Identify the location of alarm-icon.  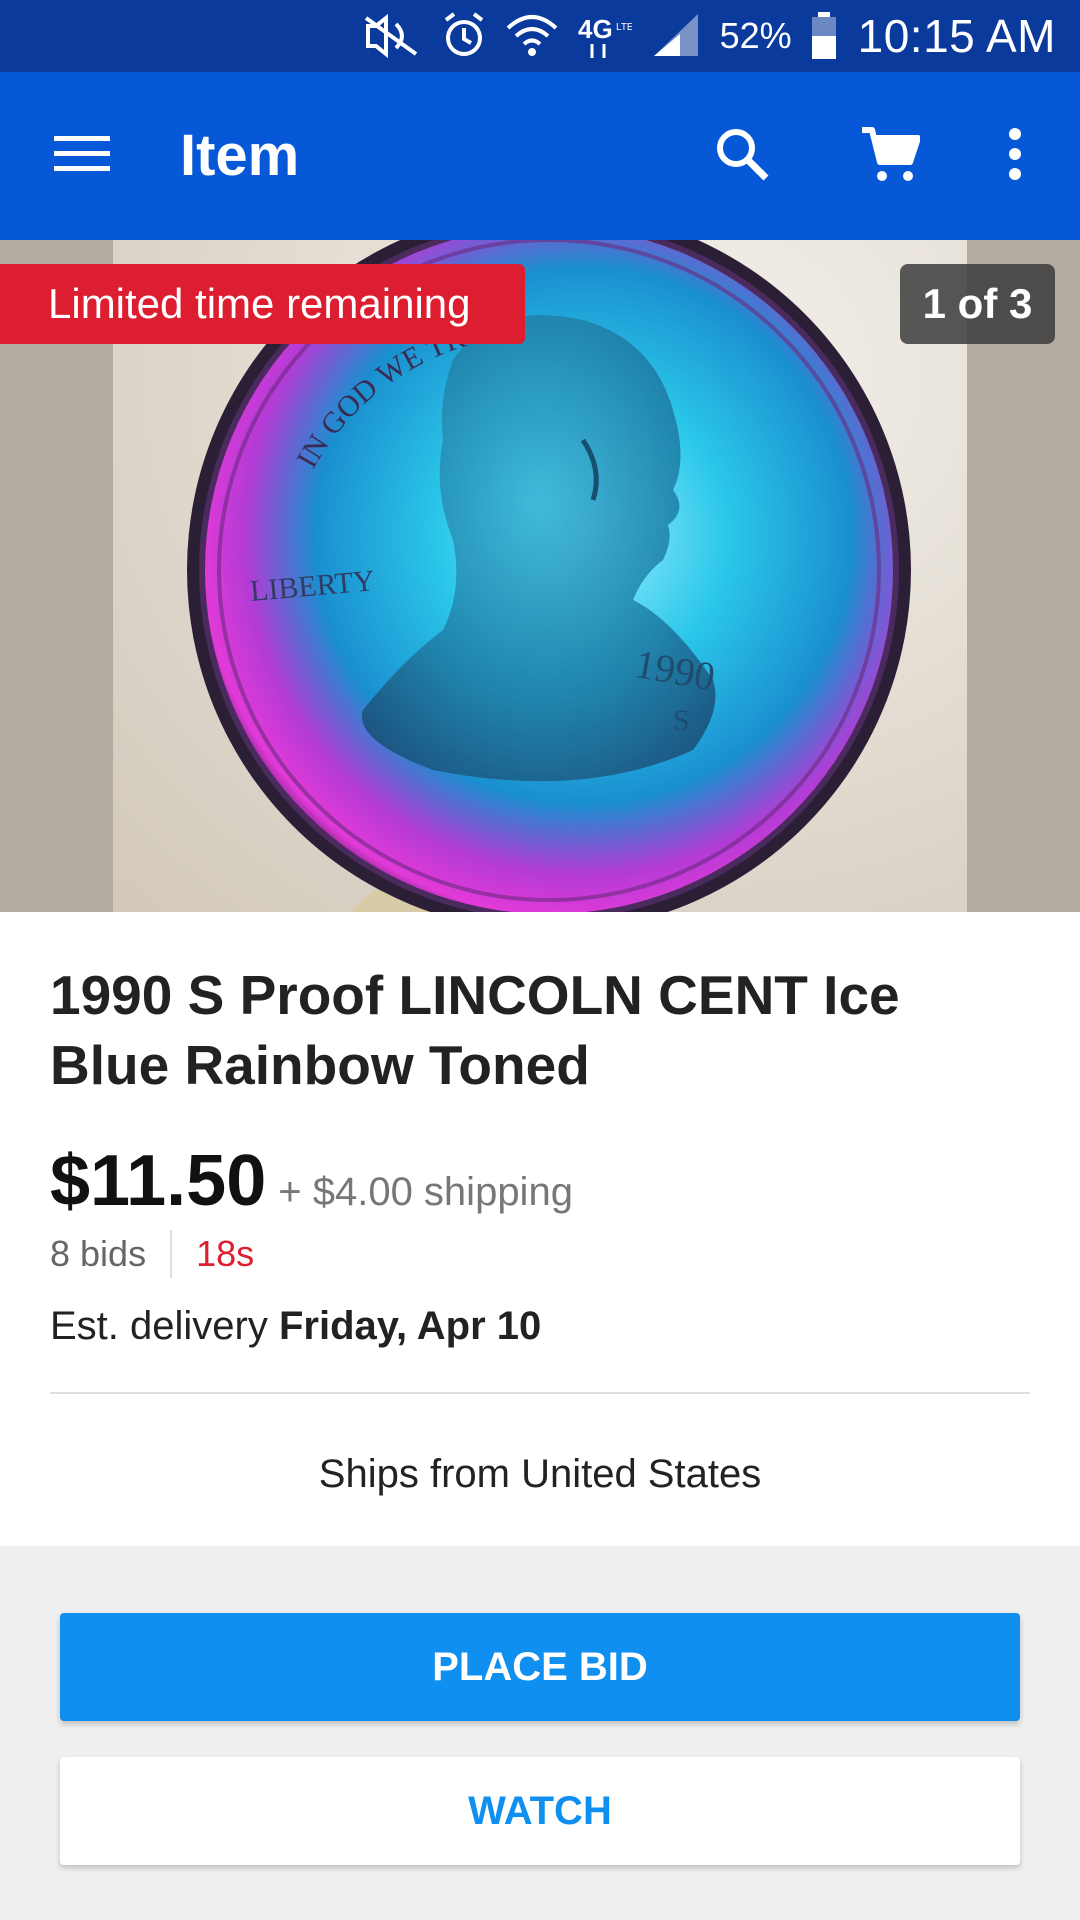
(464, 36).